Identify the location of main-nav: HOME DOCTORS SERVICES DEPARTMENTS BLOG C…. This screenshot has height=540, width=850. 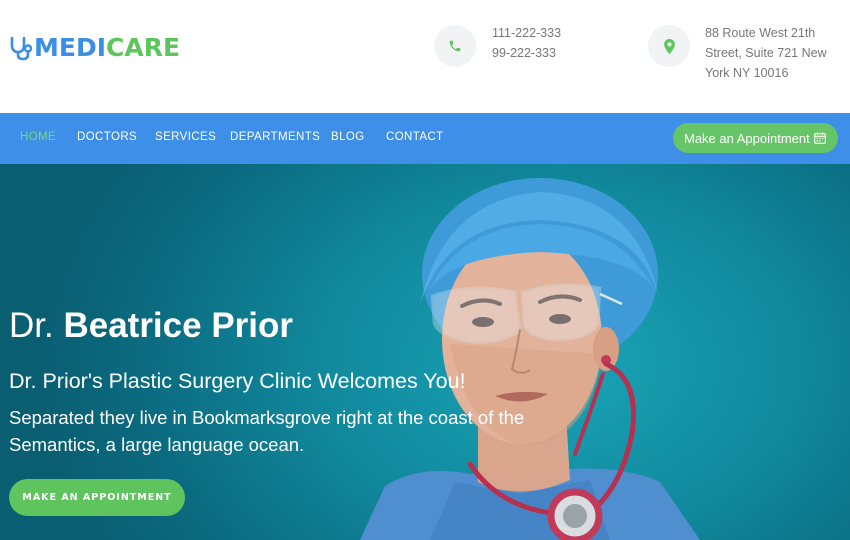
(425, 138).